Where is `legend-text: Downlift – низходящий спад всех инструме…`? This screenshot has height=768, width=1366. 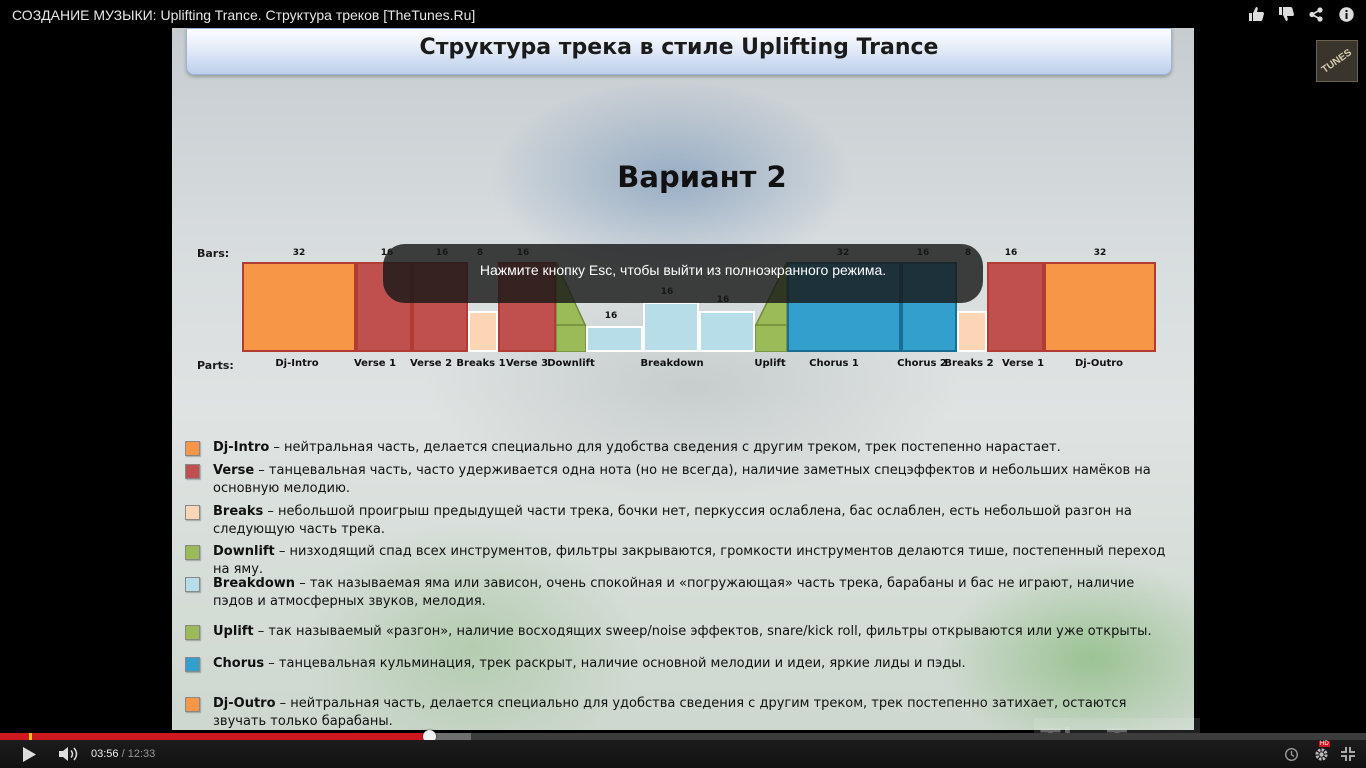
legend-text: Downlift – низходящий спад всех инструме… is located at coordinates (694, 561).